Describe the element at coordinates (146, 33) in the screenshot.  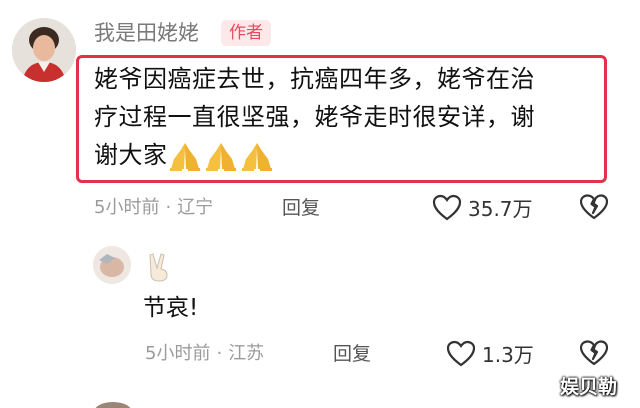
I see `author-name: 我是田姥姥` at that location.